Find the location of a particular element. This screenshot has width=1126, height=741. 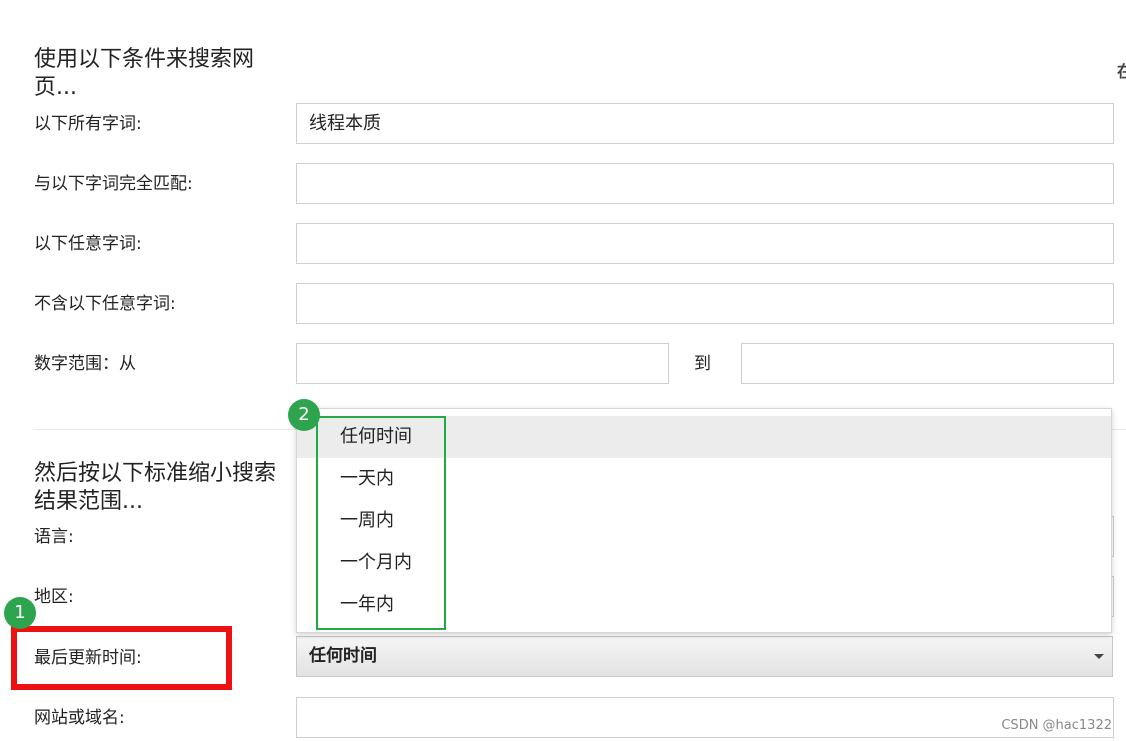

exact-phrase-input is located at coordinates (705, 183).